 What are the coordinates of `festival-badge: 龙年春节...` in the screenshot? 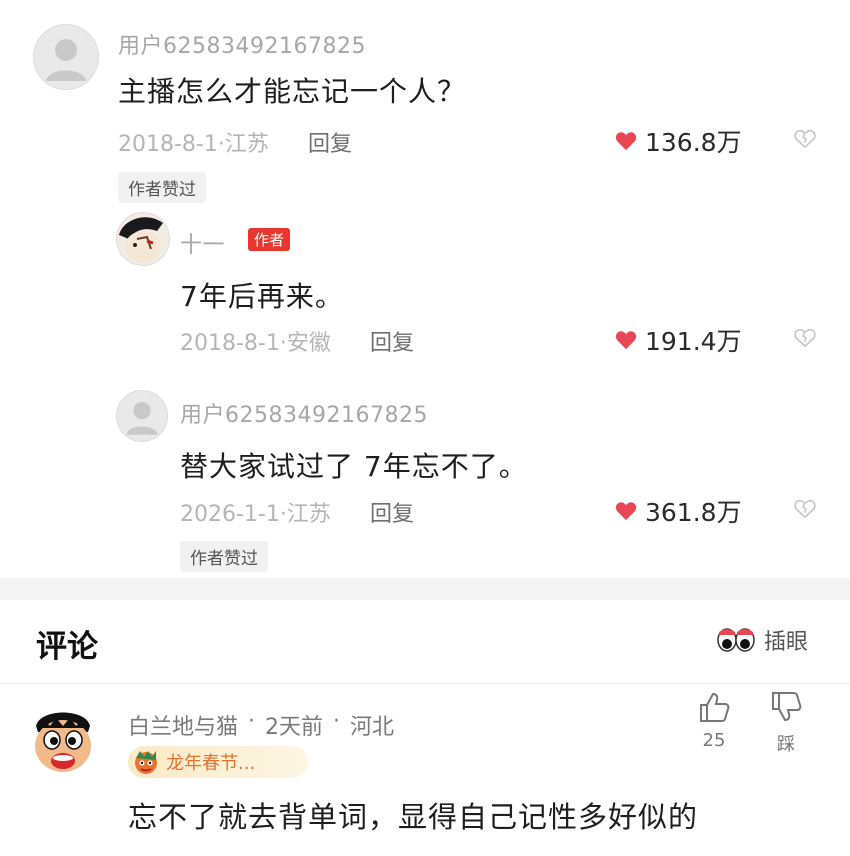 It's located at (218, 762).